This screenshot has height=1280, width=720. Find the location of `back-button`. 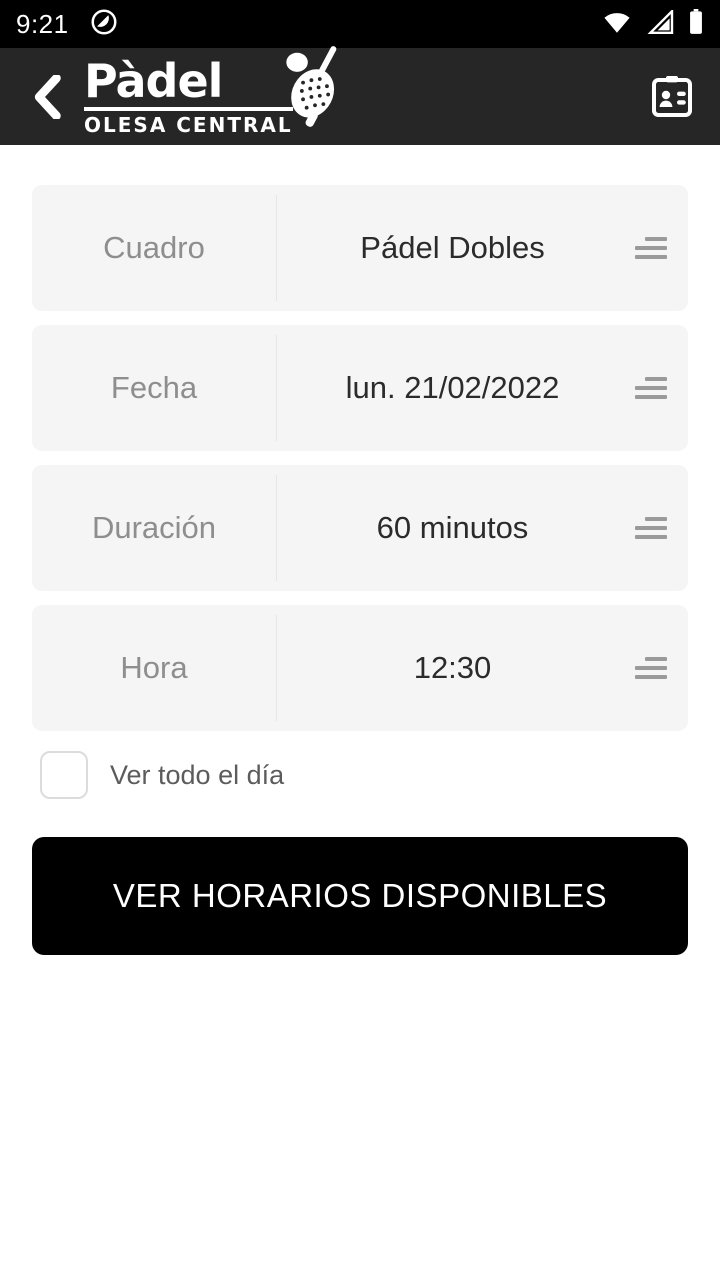

back-button is located at coordinates (47, 97).